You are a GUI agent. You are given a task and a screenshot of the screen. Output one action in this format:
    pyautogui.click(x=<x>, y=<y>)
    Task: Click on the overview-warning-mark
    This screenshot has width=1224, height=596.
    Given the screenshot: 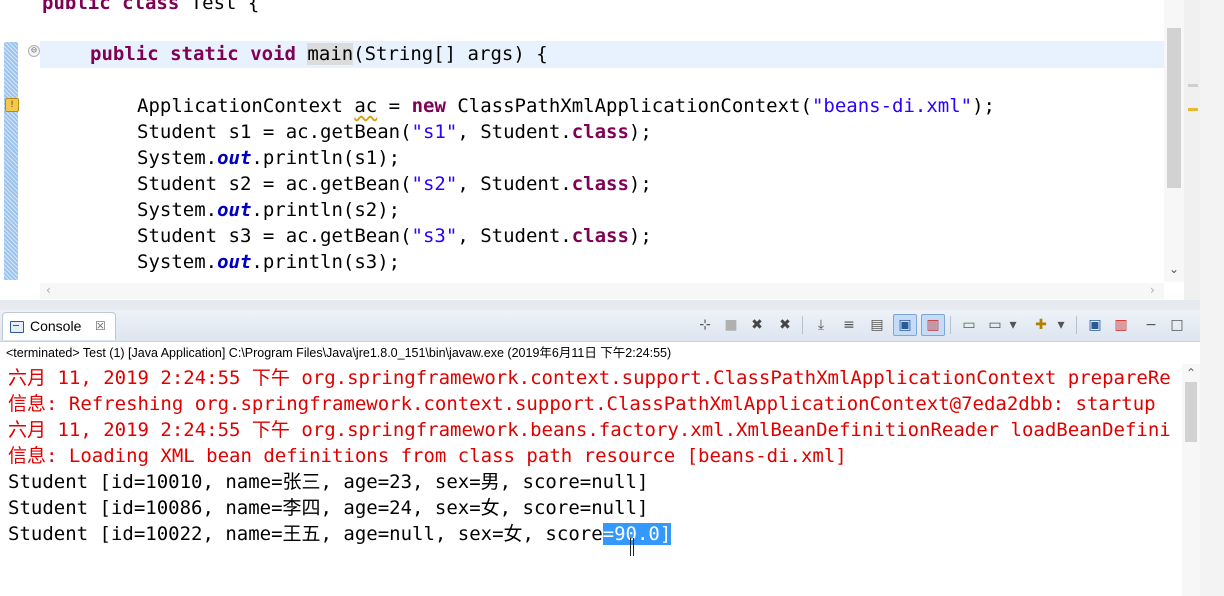 What is the action you would take?
    pyautogui.click(x=1193, y=109)
    